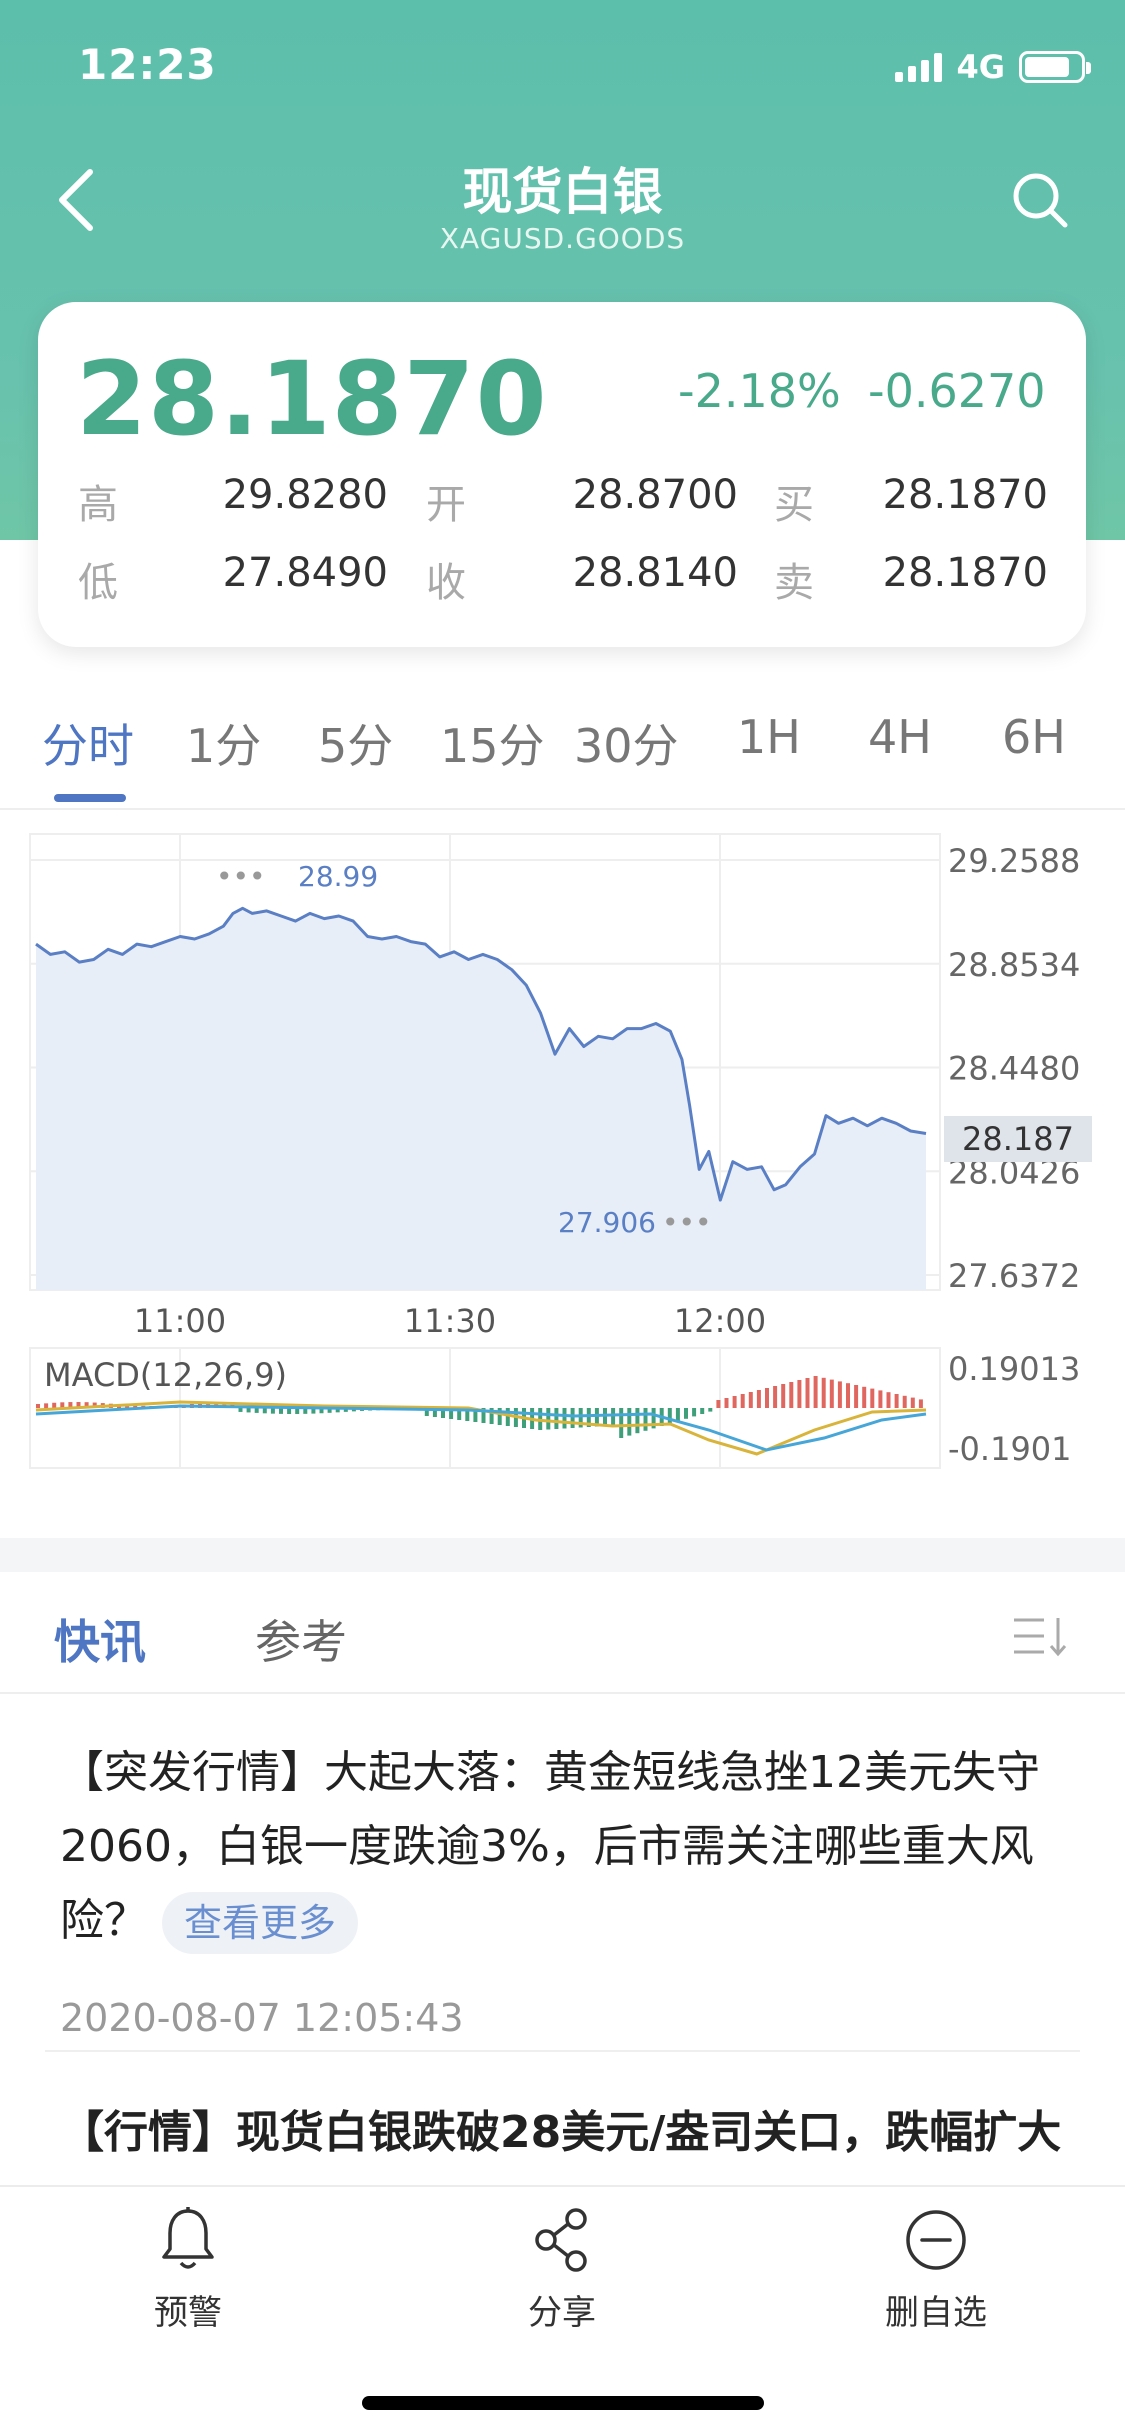 Image resolution: width=1125 pixels, height=2436 pixels. Describe the element at coordinates (188, 2313) in the screenshot. I see `alert-label: 预警` at that location.